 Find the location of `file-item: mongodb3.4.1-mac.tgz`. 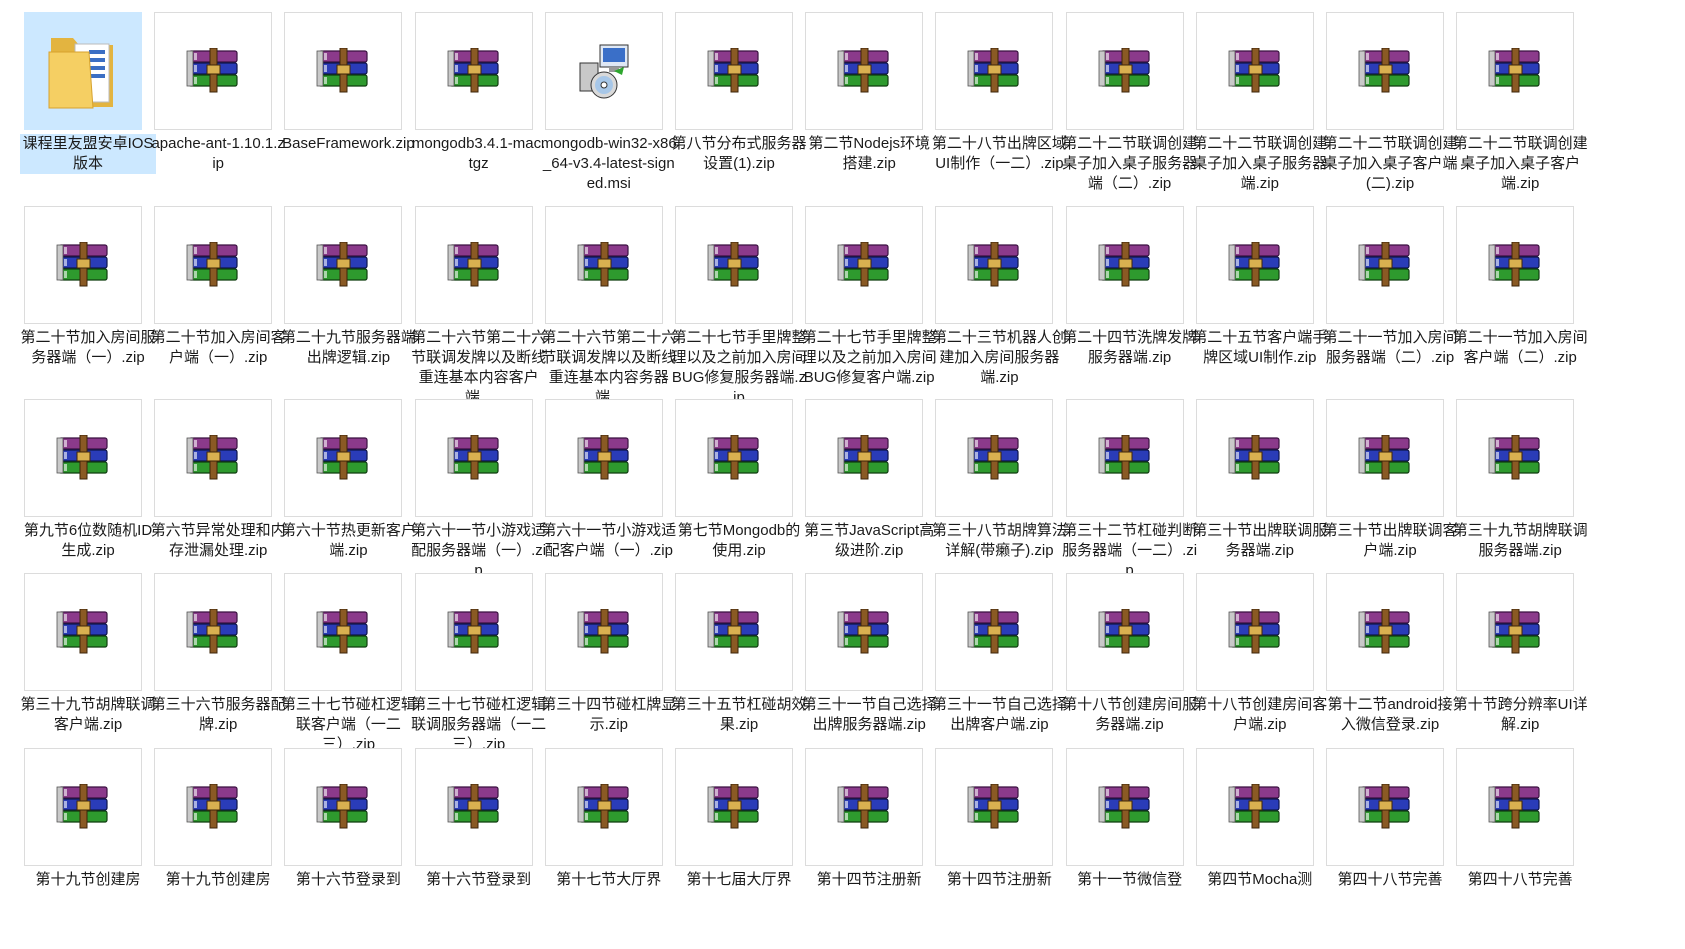

file-item: mongodb3.4.1-mac.tgz is located at coordinates (479, 104).